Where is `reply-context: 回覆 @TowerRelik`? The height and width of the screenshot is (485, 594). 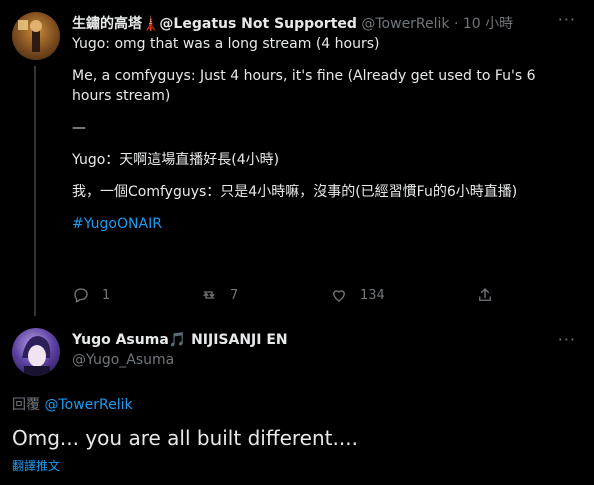 reply-context: 回覆 @TowerRelik is located at coordinates (72, 404).